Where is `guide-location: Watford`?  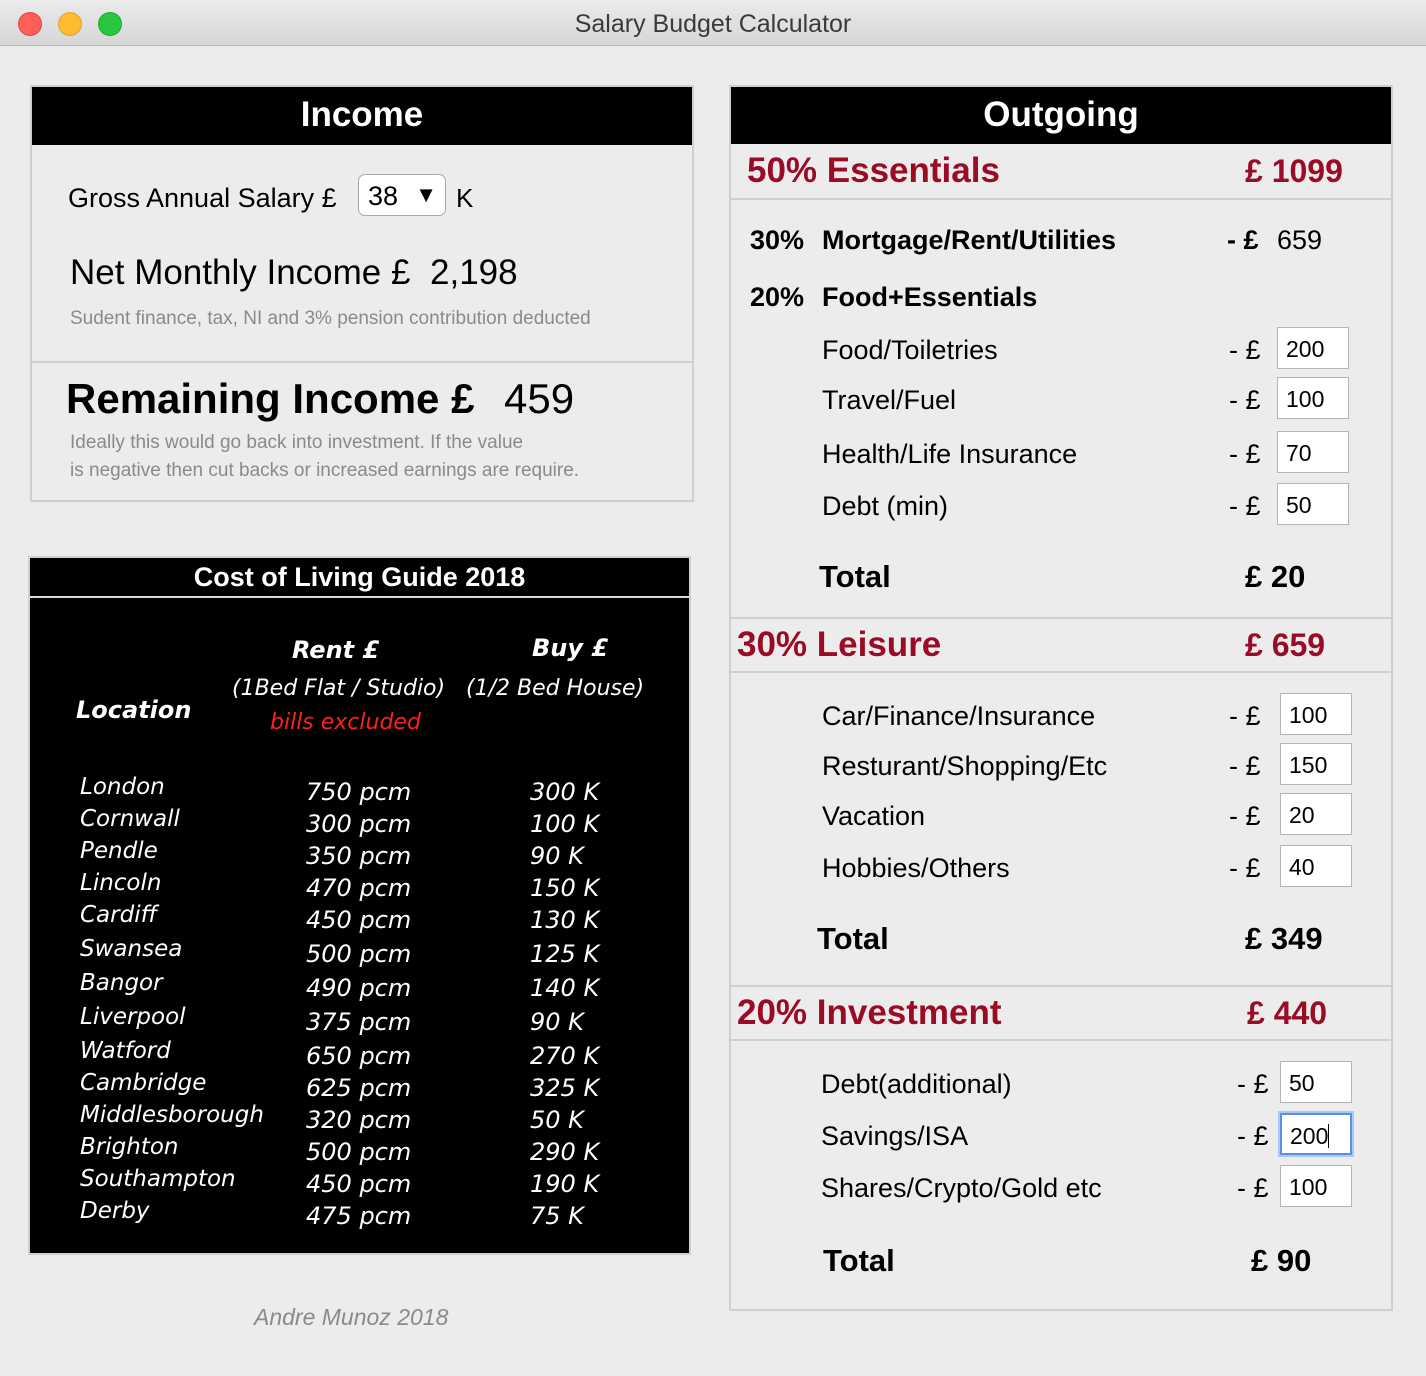 guide-location: Watford is located at coordinates (125, 1051).